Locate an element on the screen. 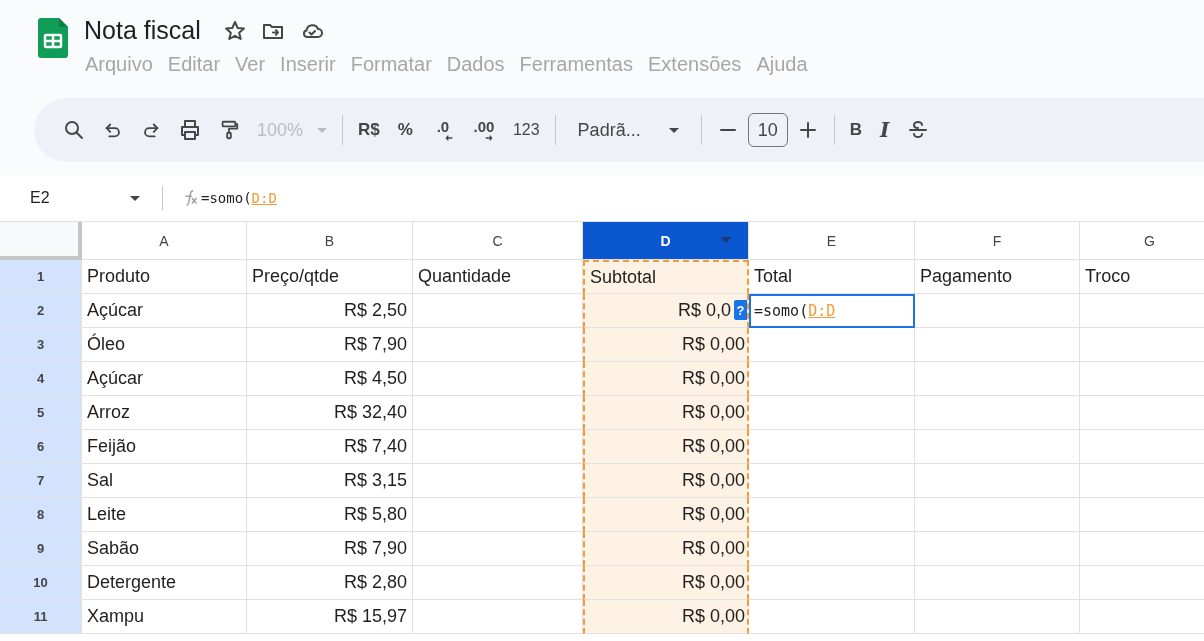 Image resolution: width=1204 pixels, height=641 pixels. italic-button: I is located at coordinates (884, 130).